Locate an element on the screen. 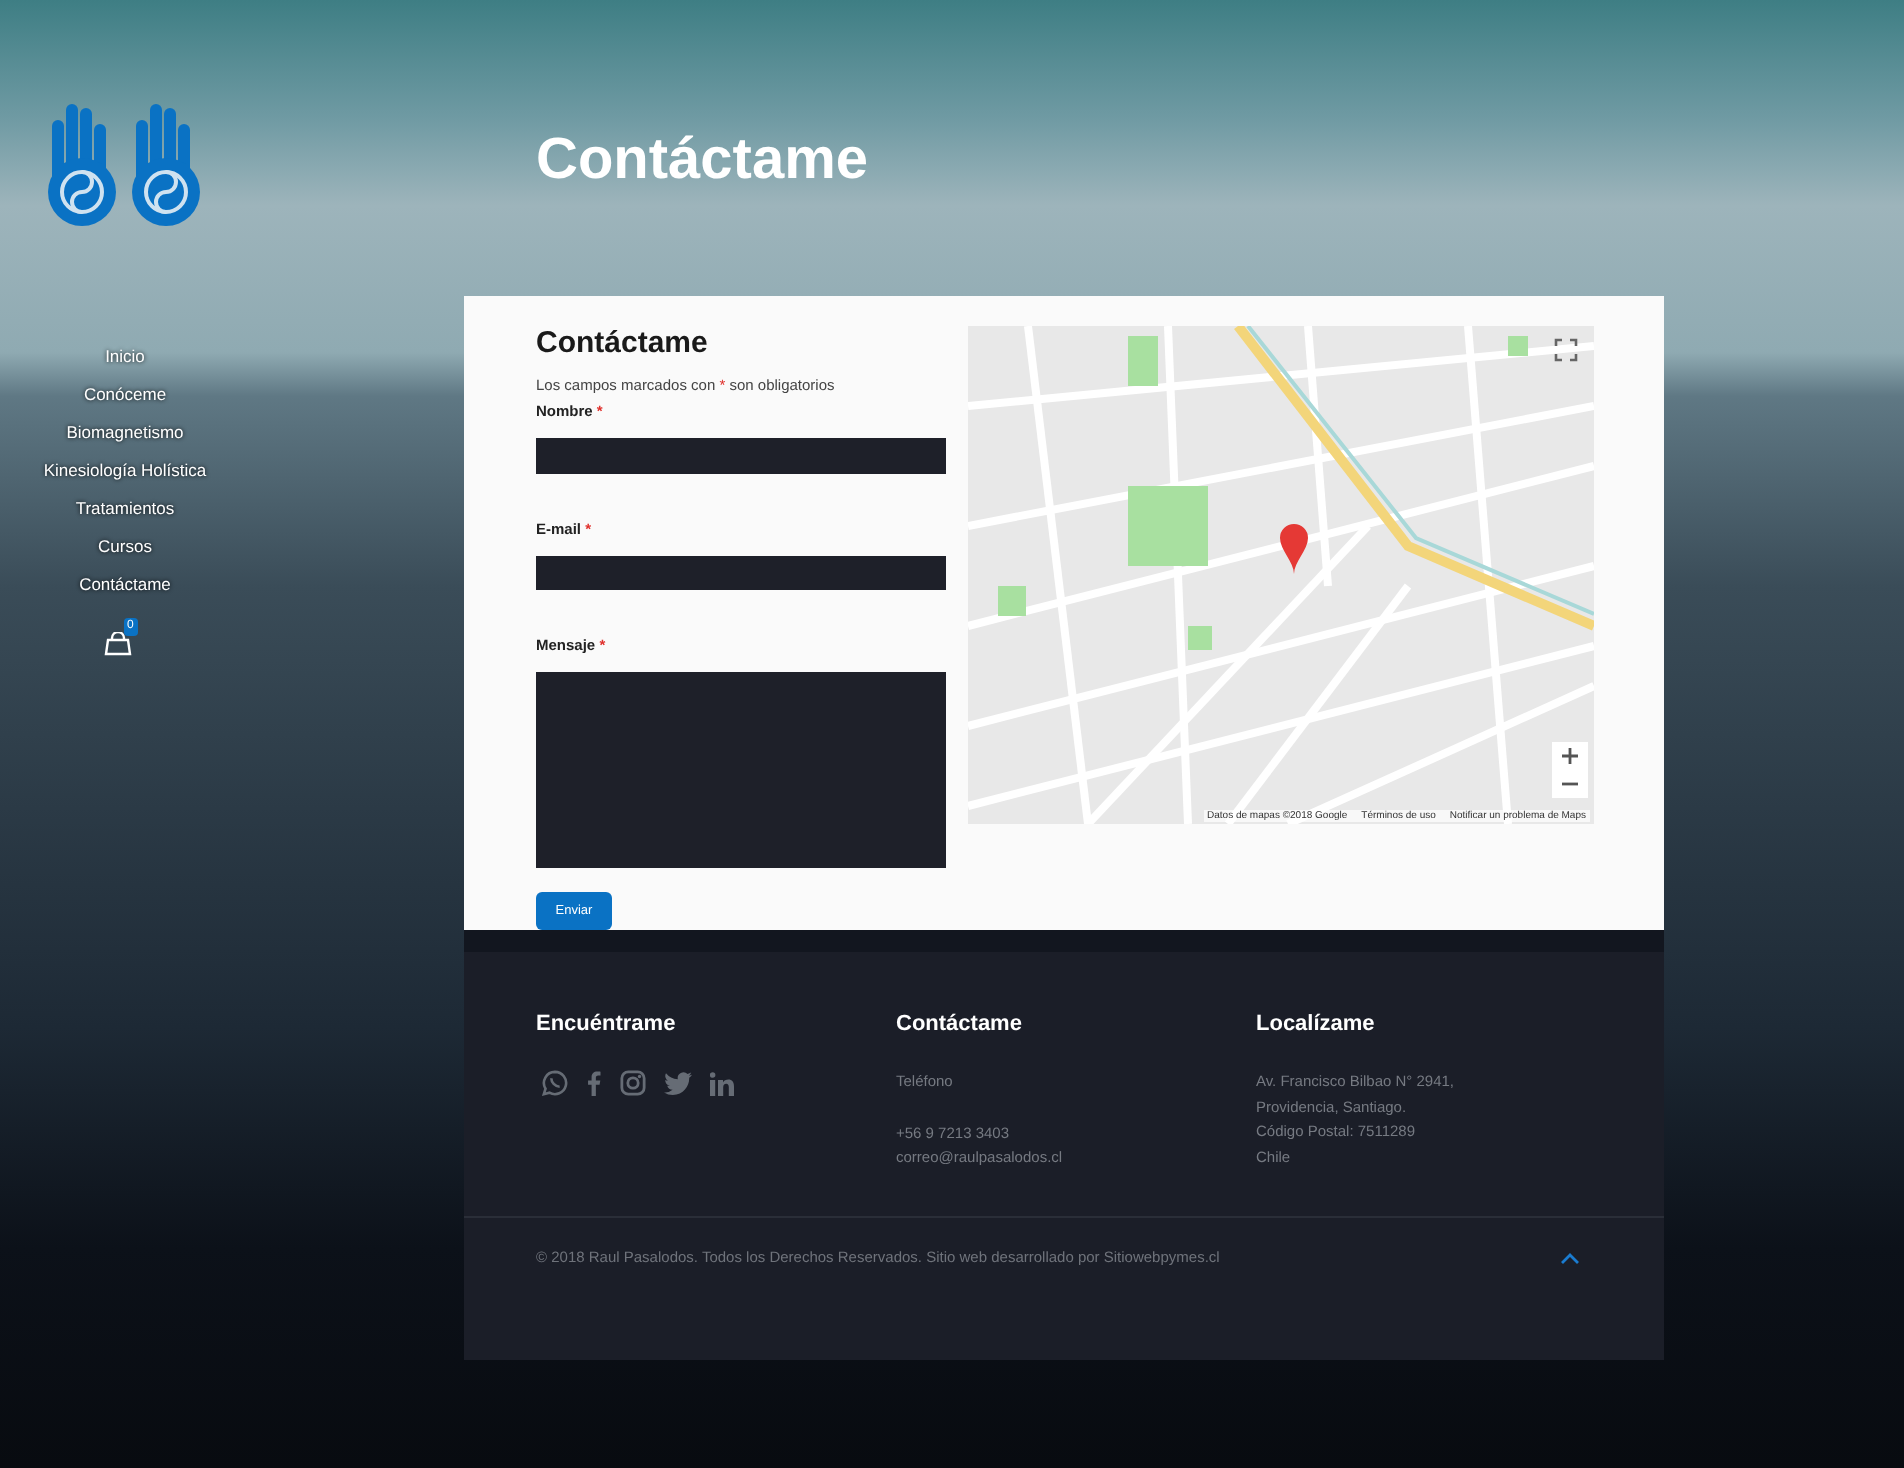  hands-logo-icon is located at coordinates (123, 166).